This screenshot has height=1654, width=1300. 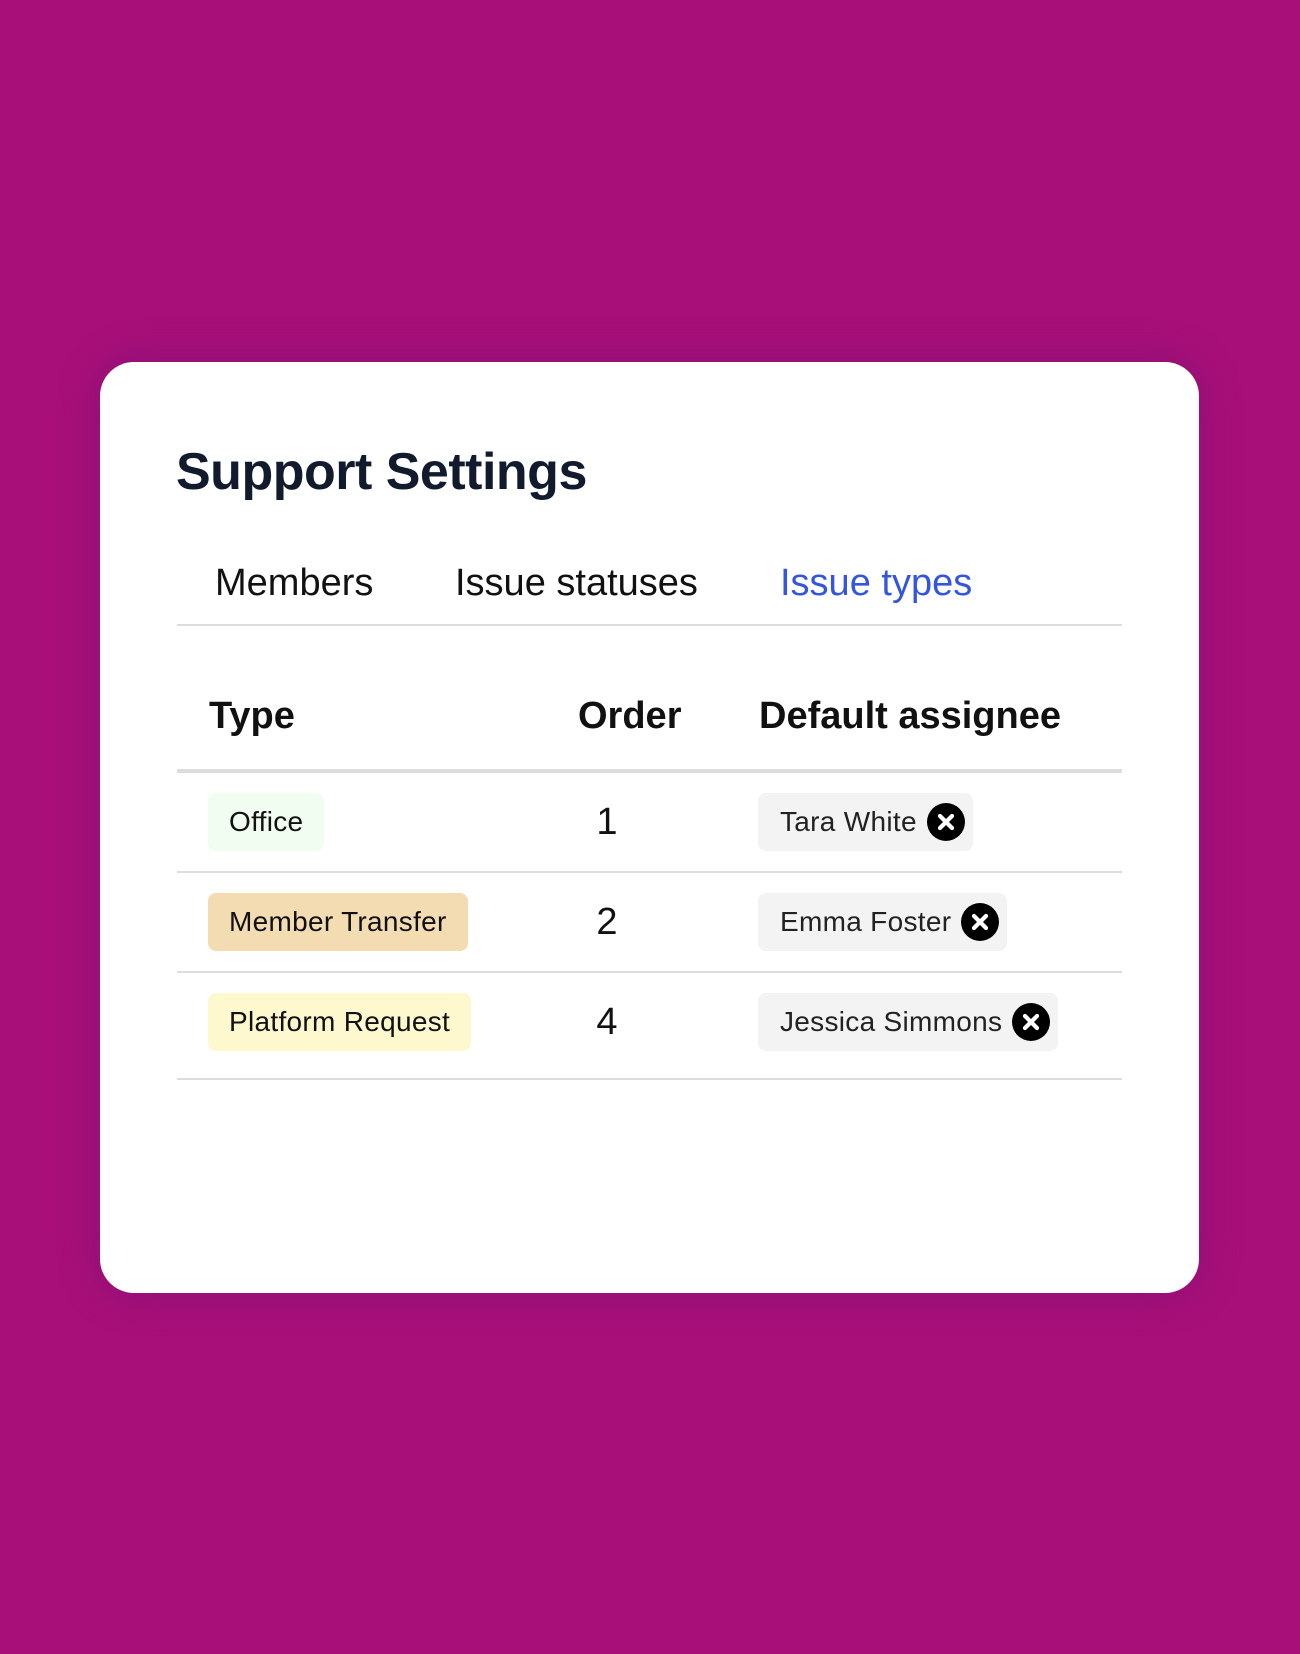 I want to click on type-tag: Member Transfer, so click(x=338, y=922).